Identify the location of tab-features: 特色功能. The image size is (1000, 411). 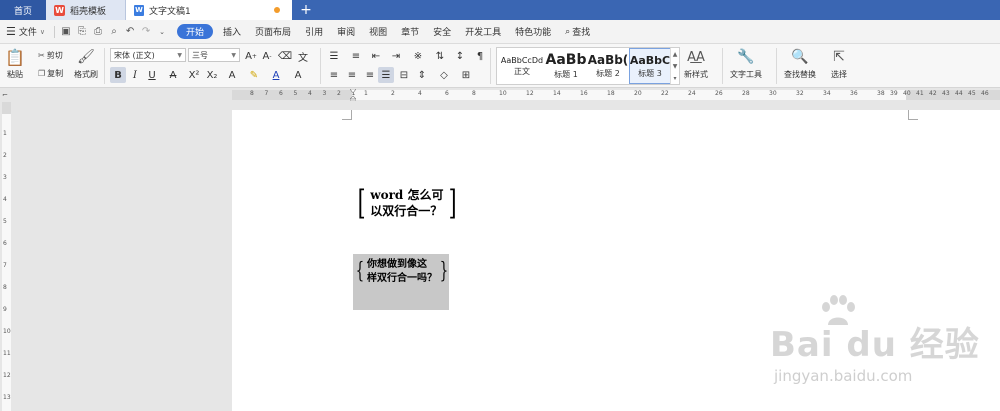
(533, 32).